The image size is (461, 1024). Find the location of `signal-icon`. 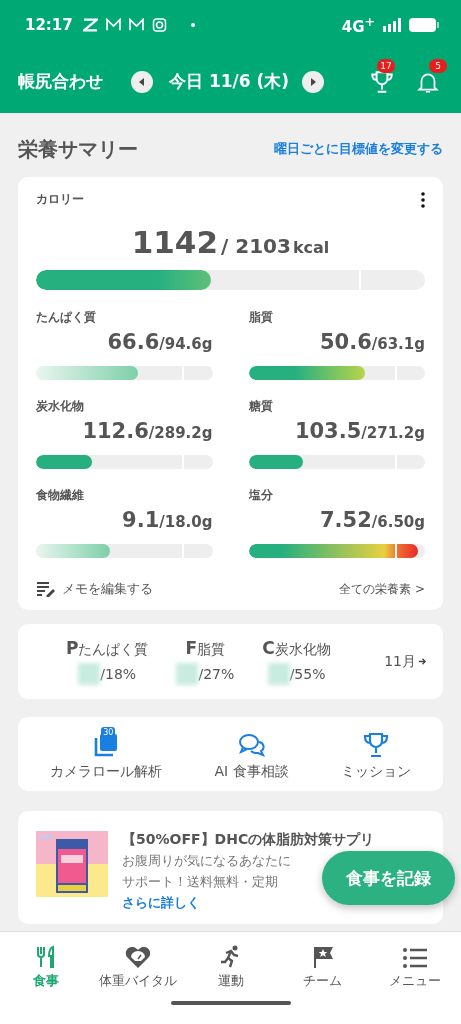

signal-icon is located at coordinates (392, 25).